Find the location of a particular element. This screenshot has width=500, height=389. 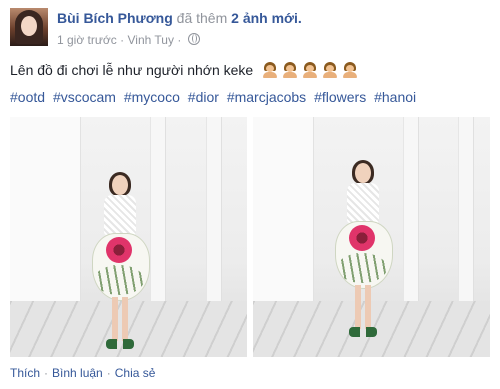

hashtag-link: #mycoco is located at coordinates (152, 97).